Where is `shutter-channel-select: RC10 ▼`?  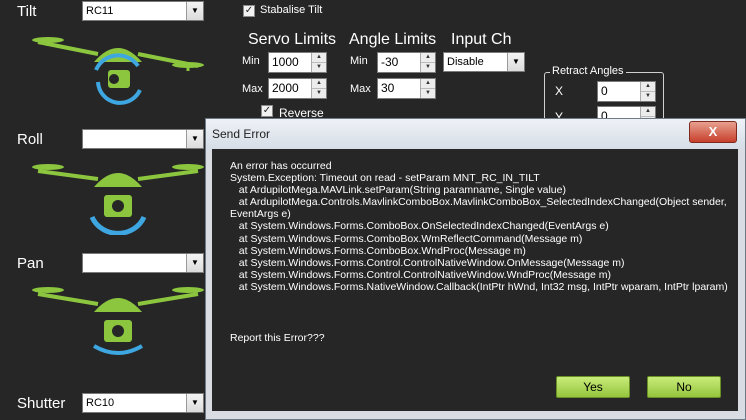
shutter-channel-select: RC10 ▼ is located at coordinates (143, 403).